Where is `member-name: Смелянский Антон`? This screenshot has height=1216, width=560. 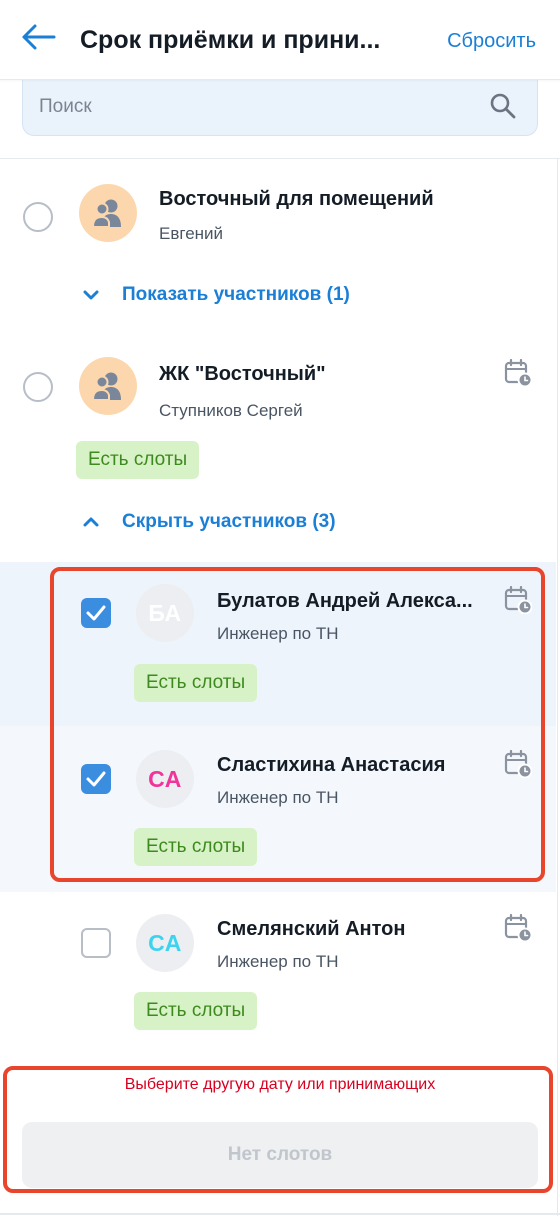
member-name: Смелянский Антон is located at coordinates (311, 929).